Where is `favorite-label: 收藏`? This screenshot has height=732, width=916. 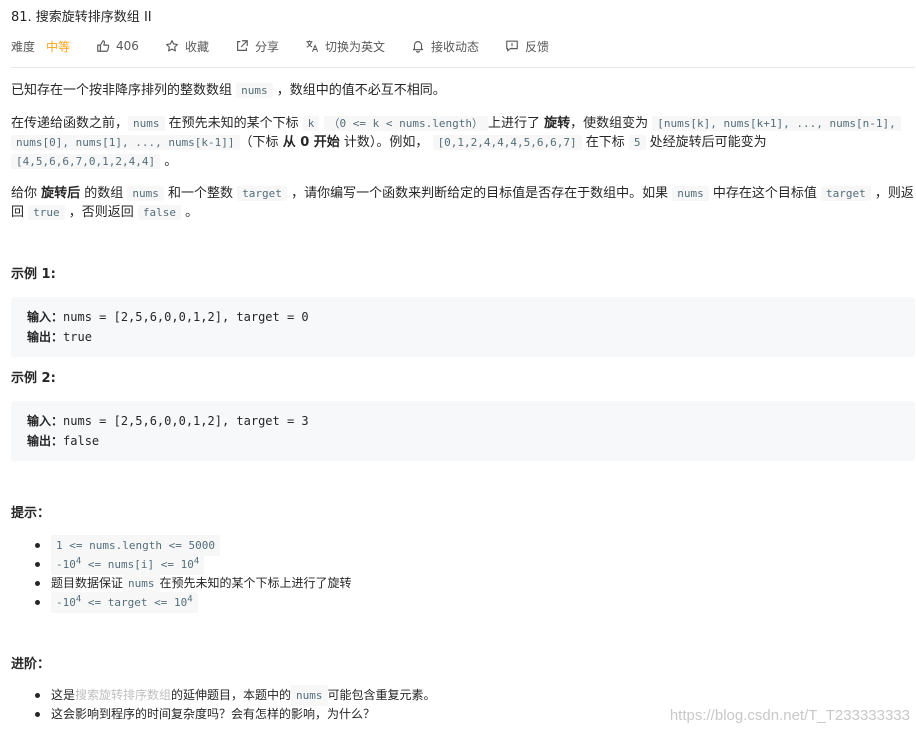 favorite-label: 收藏 is located at coordinates (196, 46).